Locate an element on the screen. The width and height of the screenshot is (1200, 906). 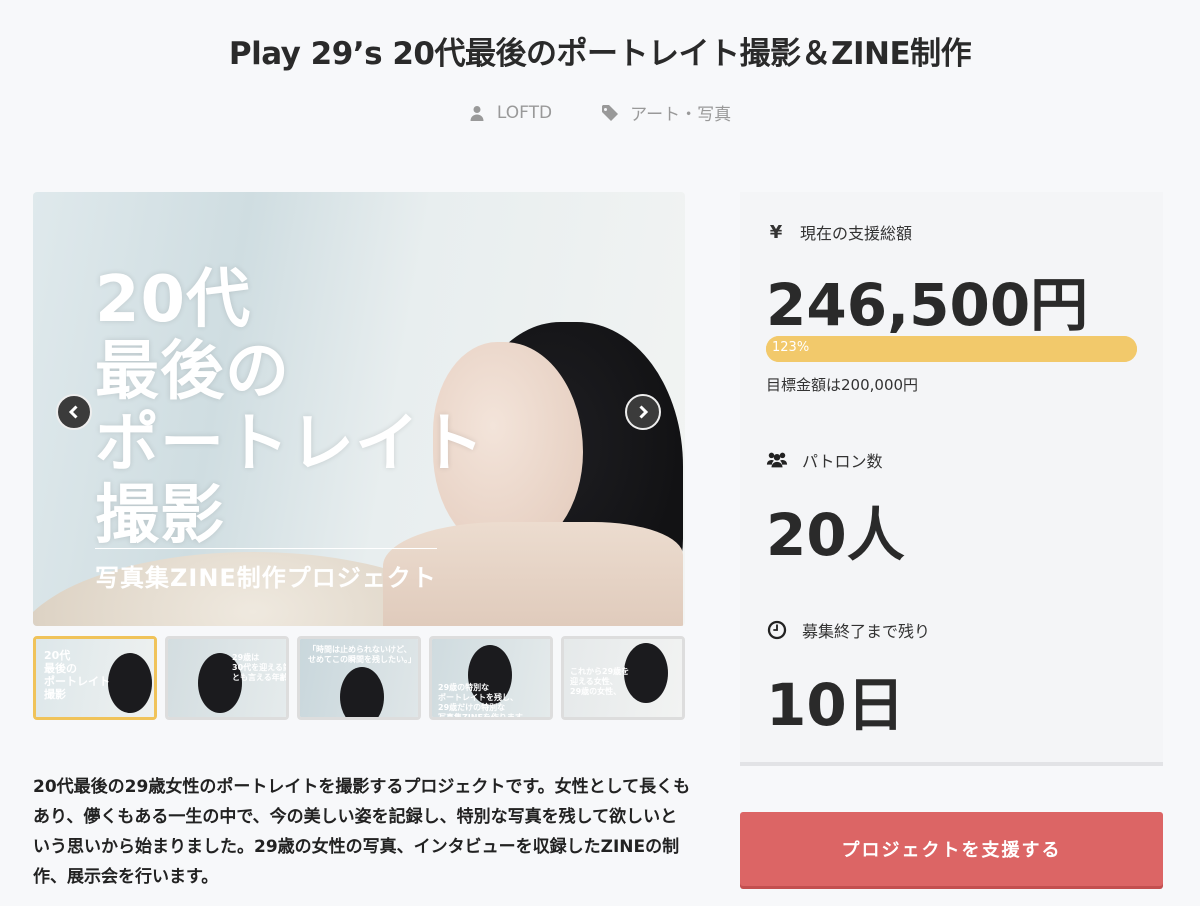
project-meta: LOFTD アート・写真 is located at coordinates (600, 112).